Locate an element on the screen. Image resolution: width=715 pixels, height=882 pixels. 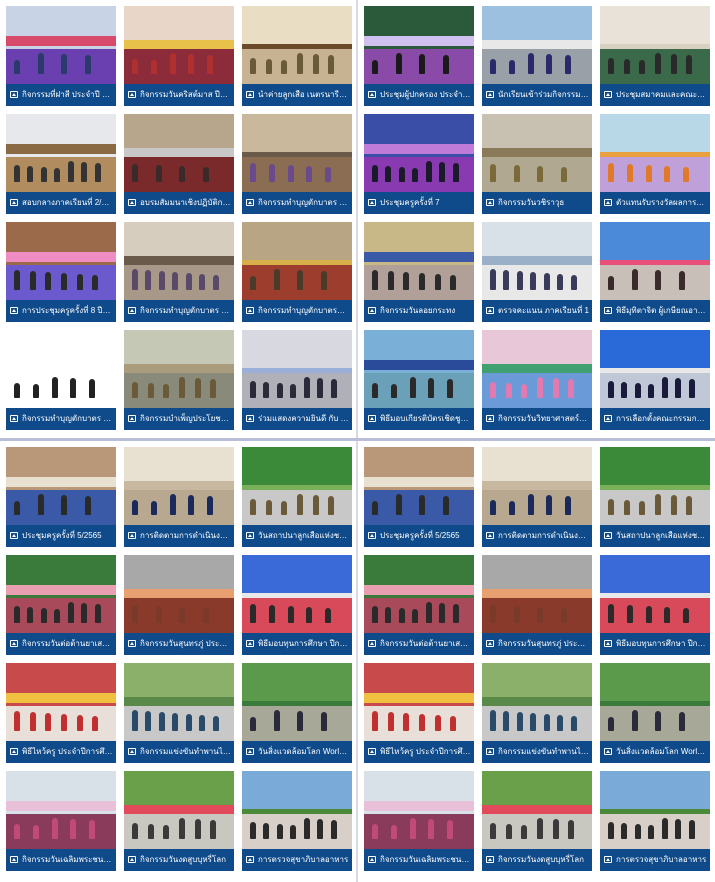
gallery-caption: นักเรียนเข้าร่วมกิจกรรม Open House is located at coordinates (537, 95).